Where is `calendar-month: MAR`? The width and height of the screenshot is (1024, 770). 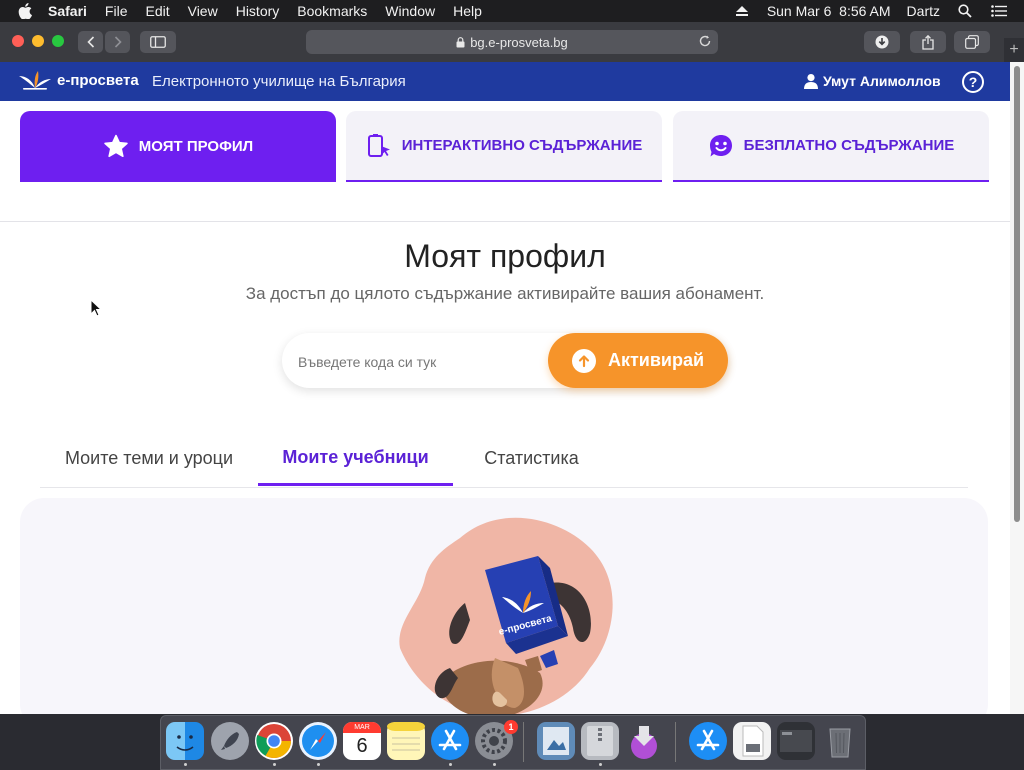 calendar-month: MAR is located at coordinates (362, 727).